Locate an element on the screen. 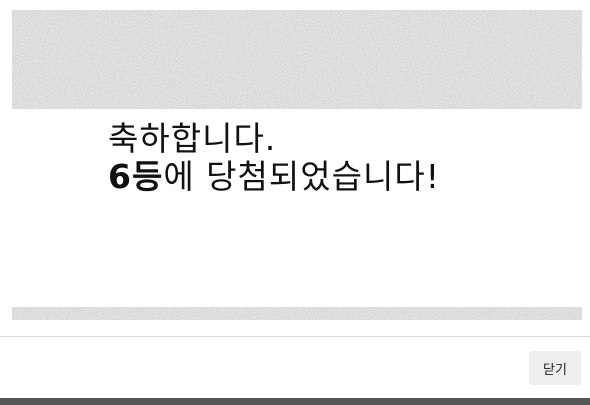 The image size is (590, 405). congratulations-text: 축하합니다. is located at coordinates (192, 138).